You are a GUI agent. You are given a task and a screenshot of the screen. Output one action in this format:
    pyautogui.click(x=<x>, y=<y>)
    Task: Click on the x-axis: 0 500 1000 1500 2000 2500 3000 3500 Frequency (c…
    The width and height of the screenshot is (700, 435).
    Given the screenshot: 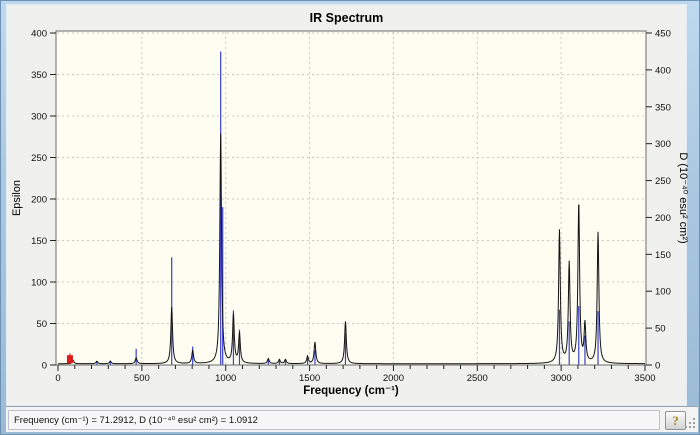 What is the action you would take?
    pyautogui.click(x=355, y=381)
    